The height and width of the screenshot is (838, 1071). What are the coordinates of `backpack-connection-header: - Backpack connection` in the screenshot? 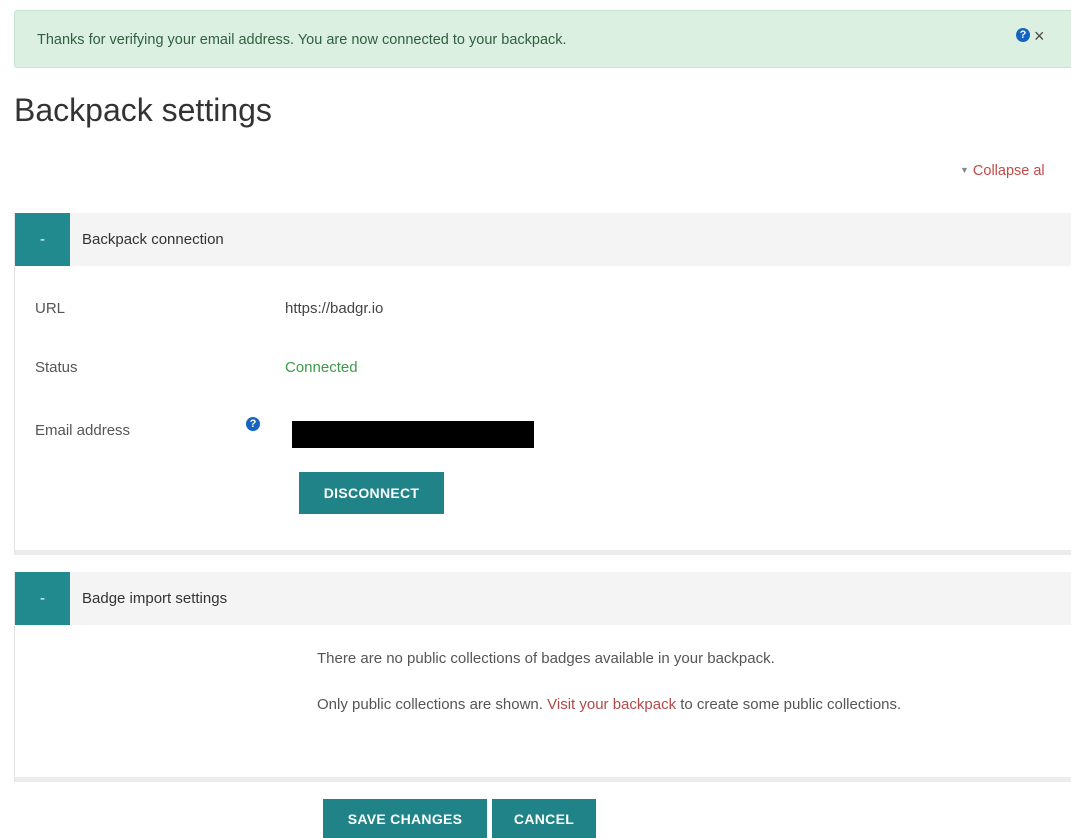 It's located at (543, 239).